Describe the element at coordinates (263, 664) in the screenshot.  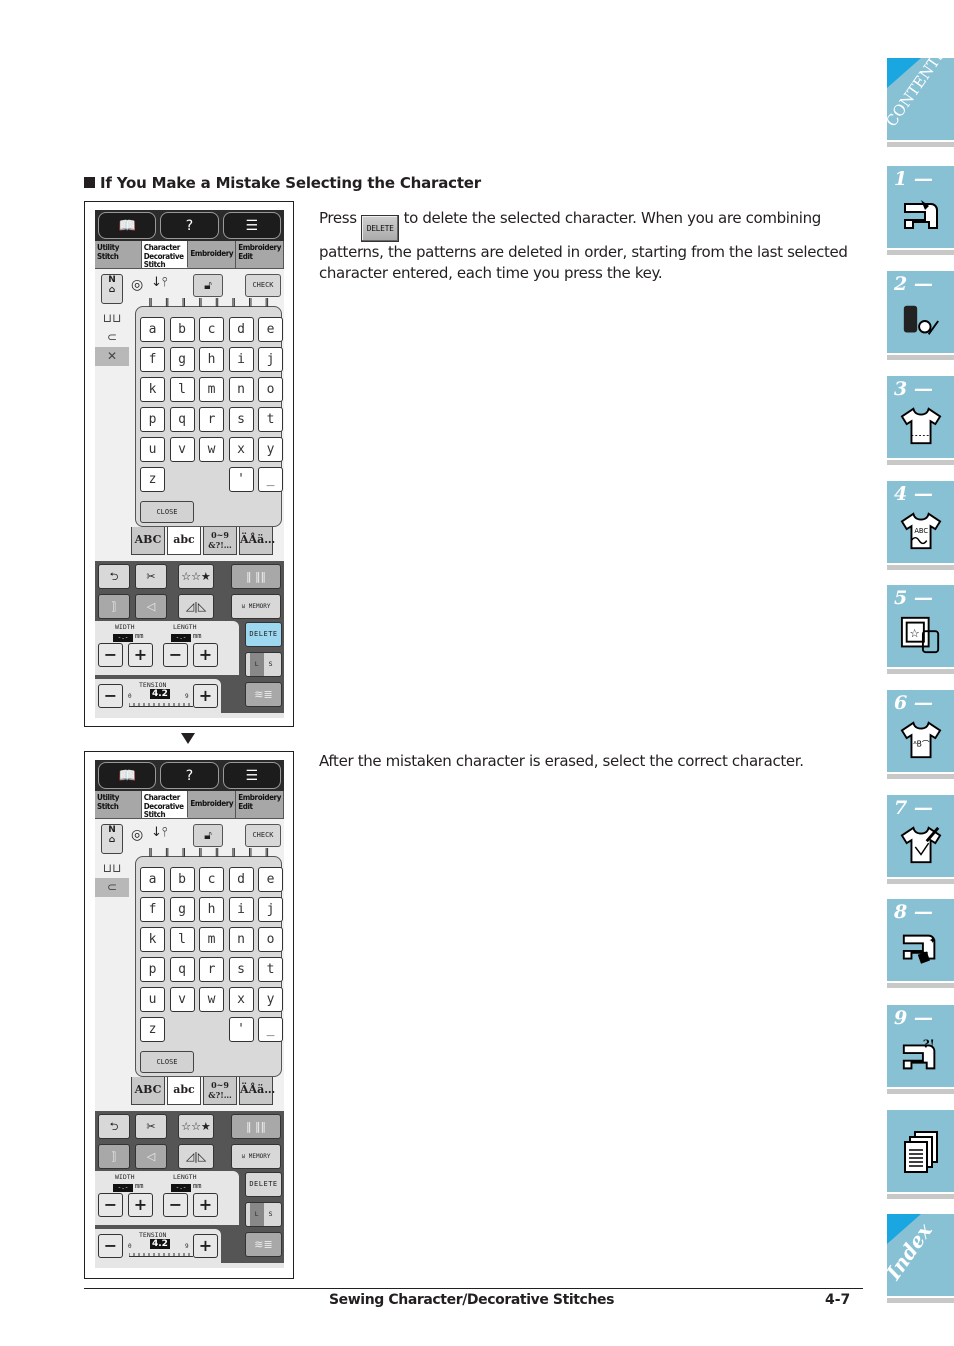
I see `stitch-length-ls-button: LS` at that location.